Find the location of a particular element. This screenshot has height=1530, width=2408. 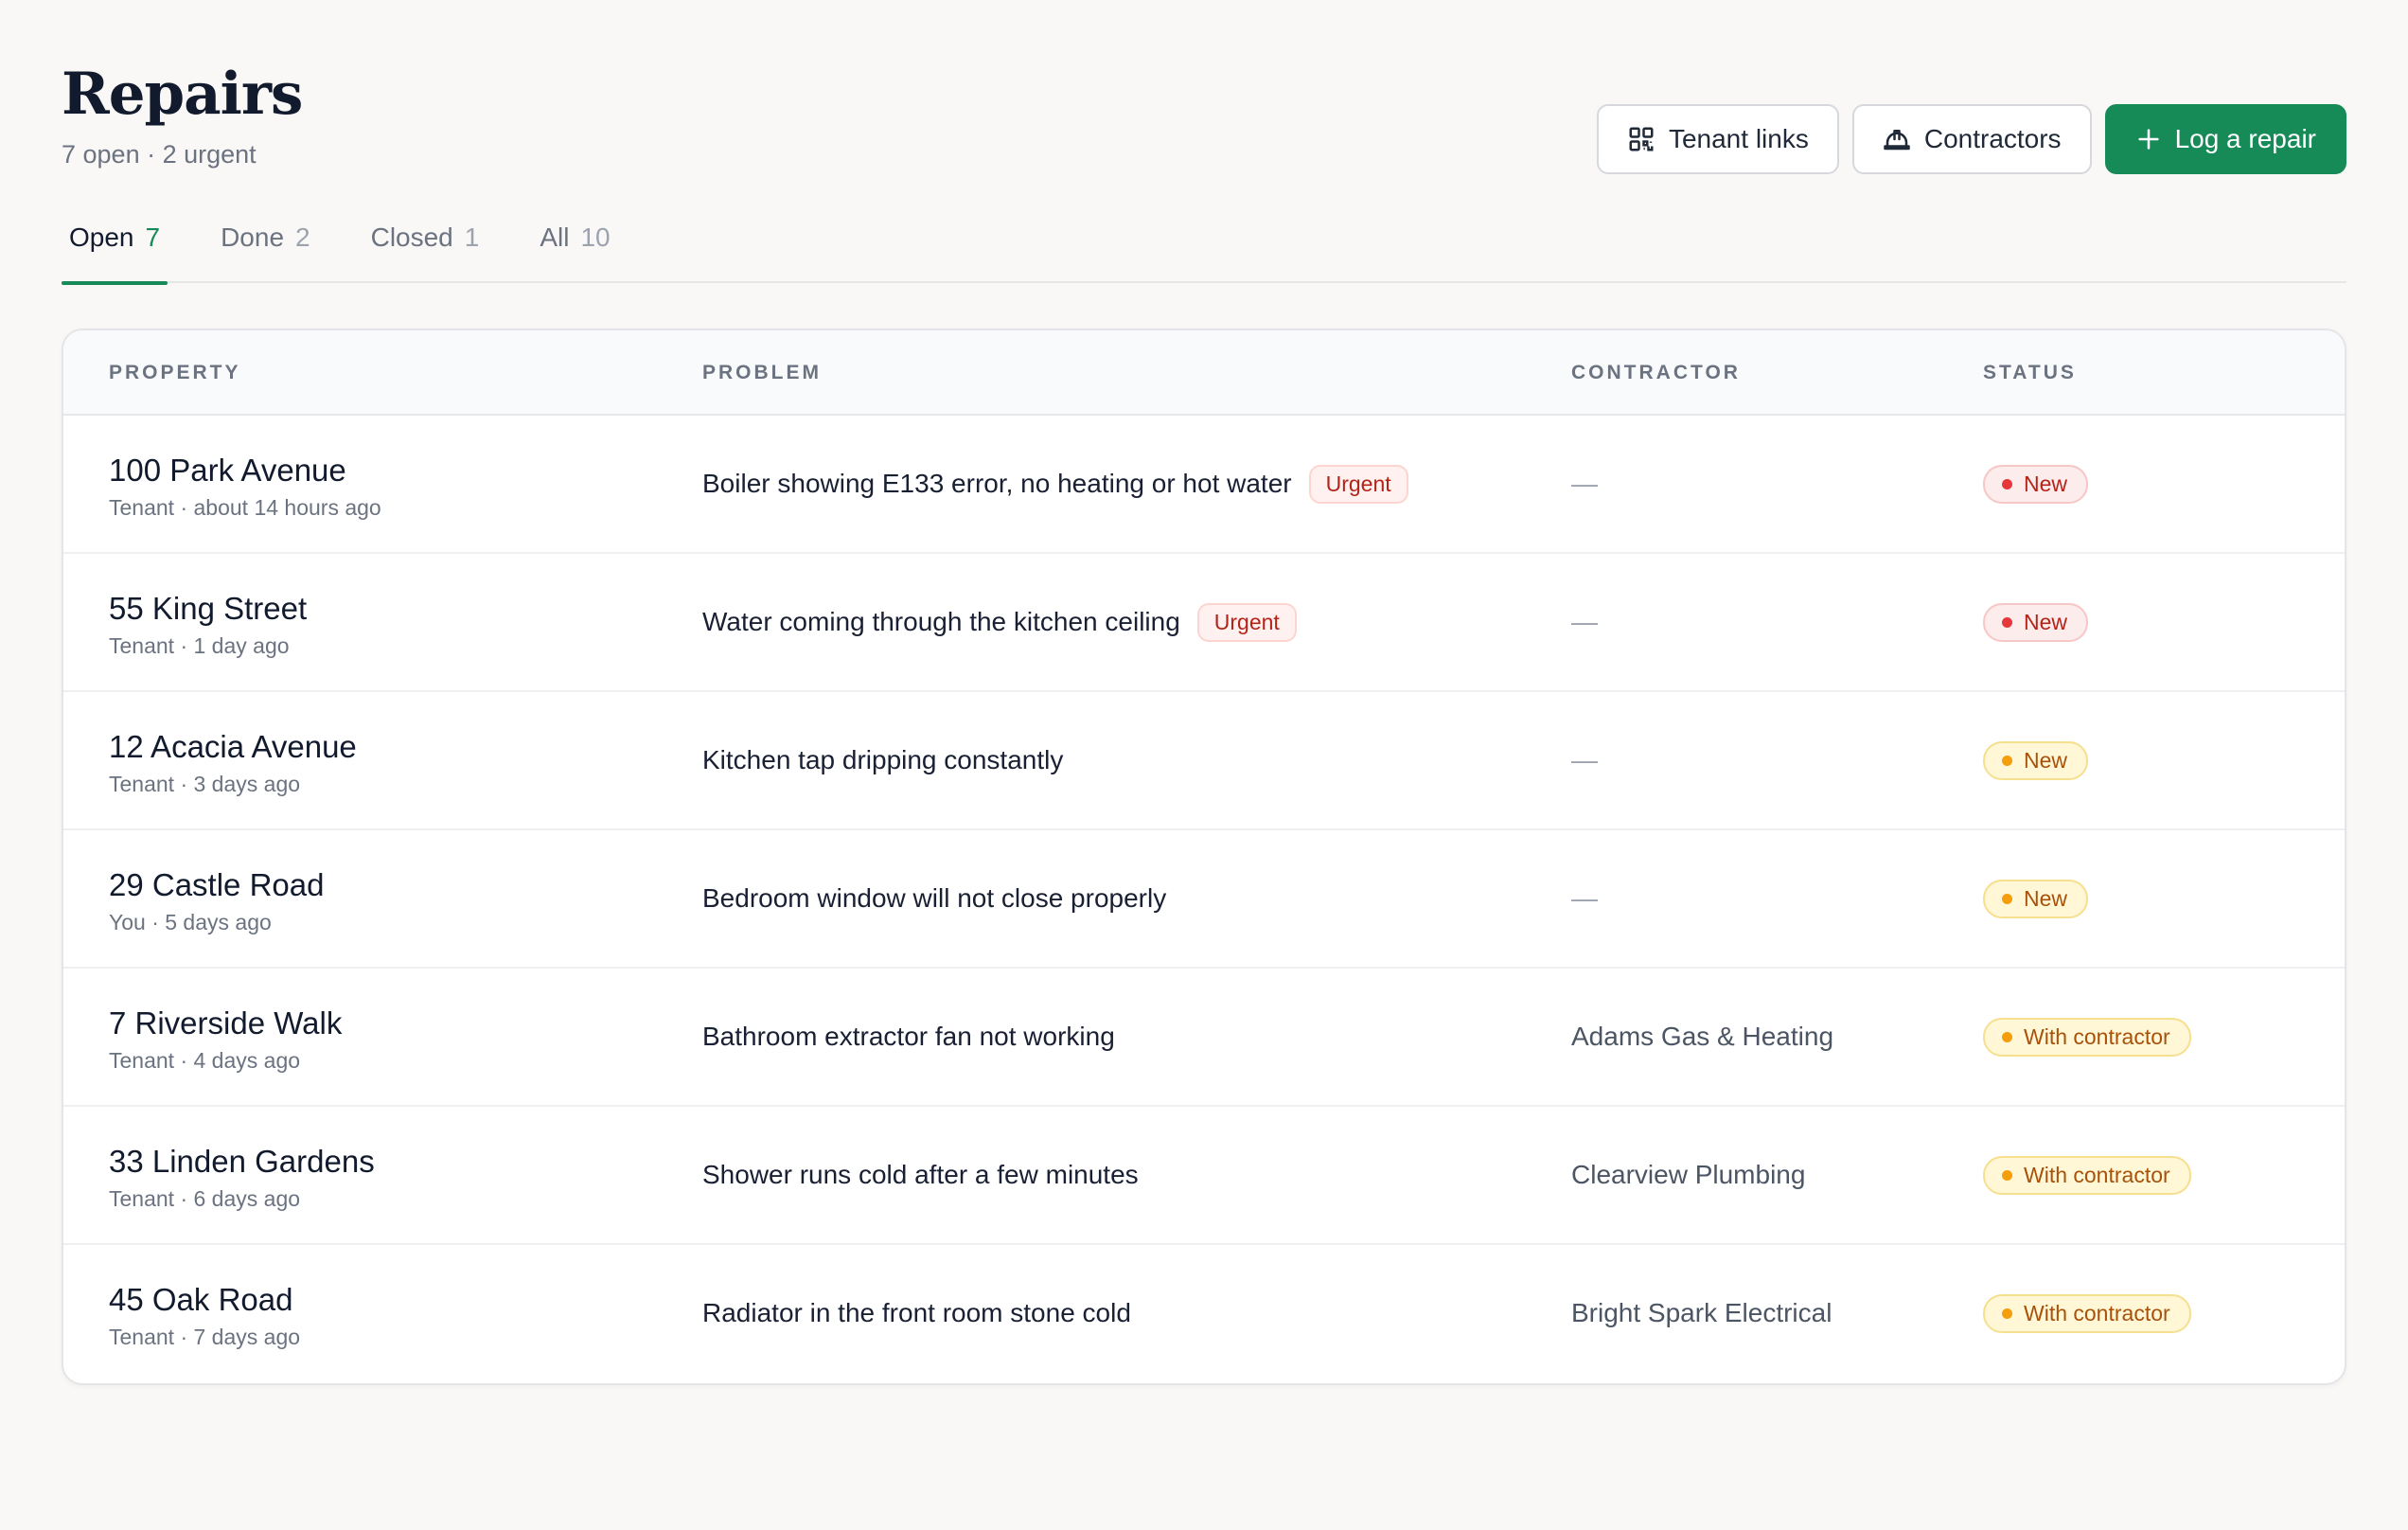

tab-label: Done is located at coordinates (253, 237).